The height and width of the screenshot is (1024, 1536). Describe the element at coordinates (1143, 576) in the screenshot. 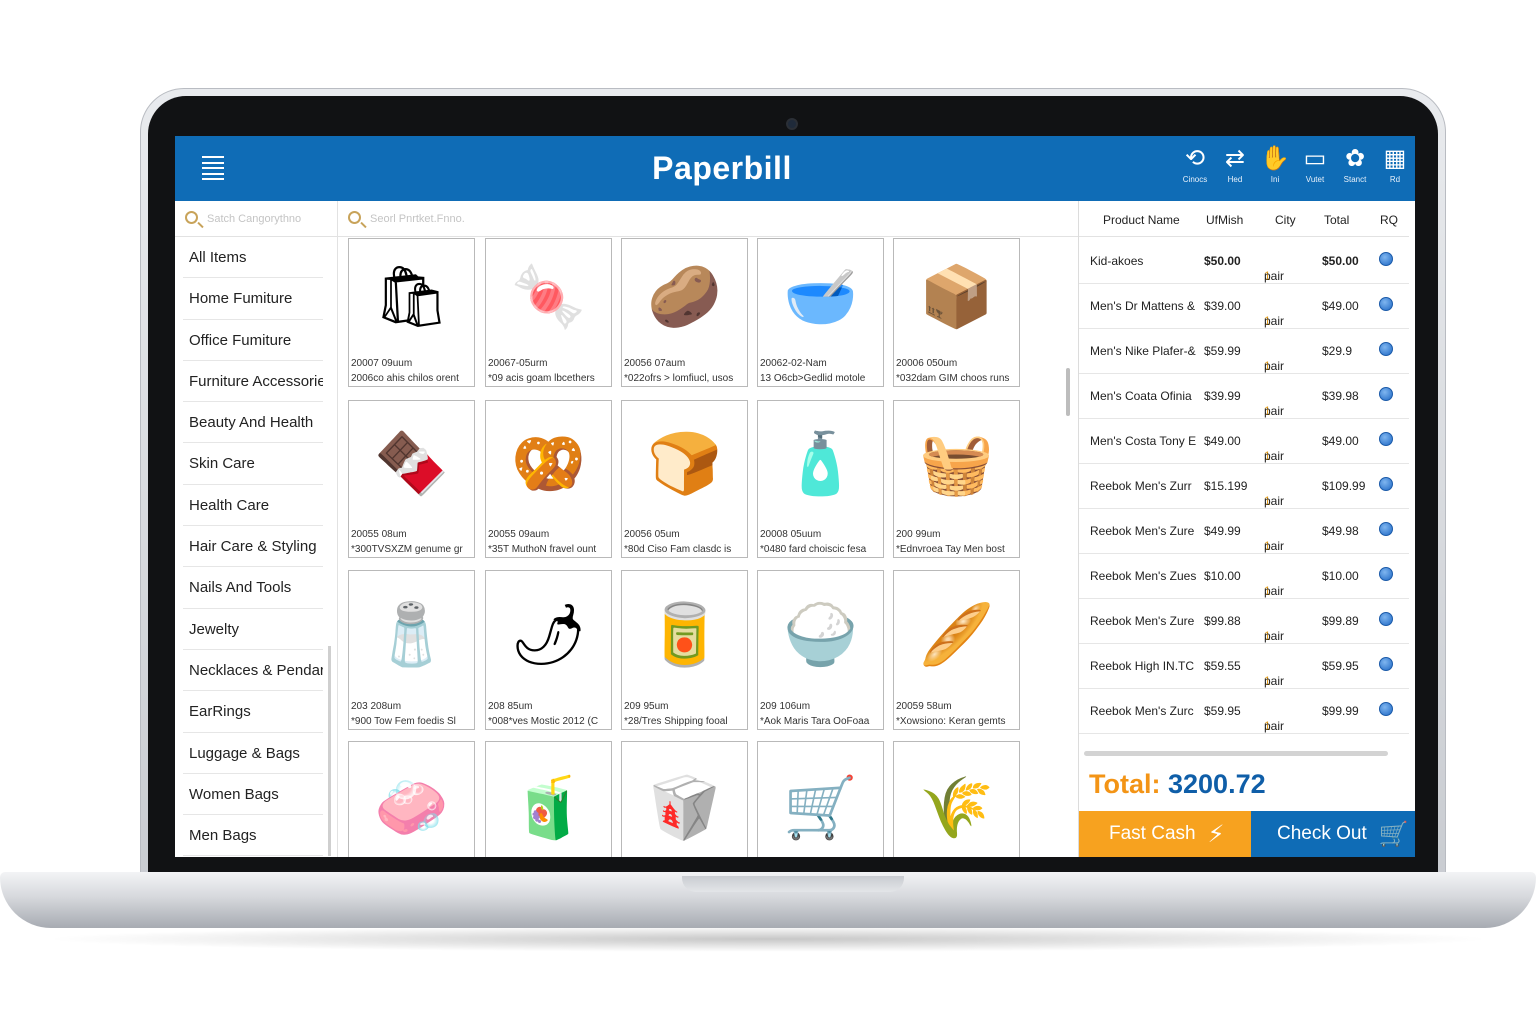

I see `cart-item-name: Reebok Men's Zues` at that location.